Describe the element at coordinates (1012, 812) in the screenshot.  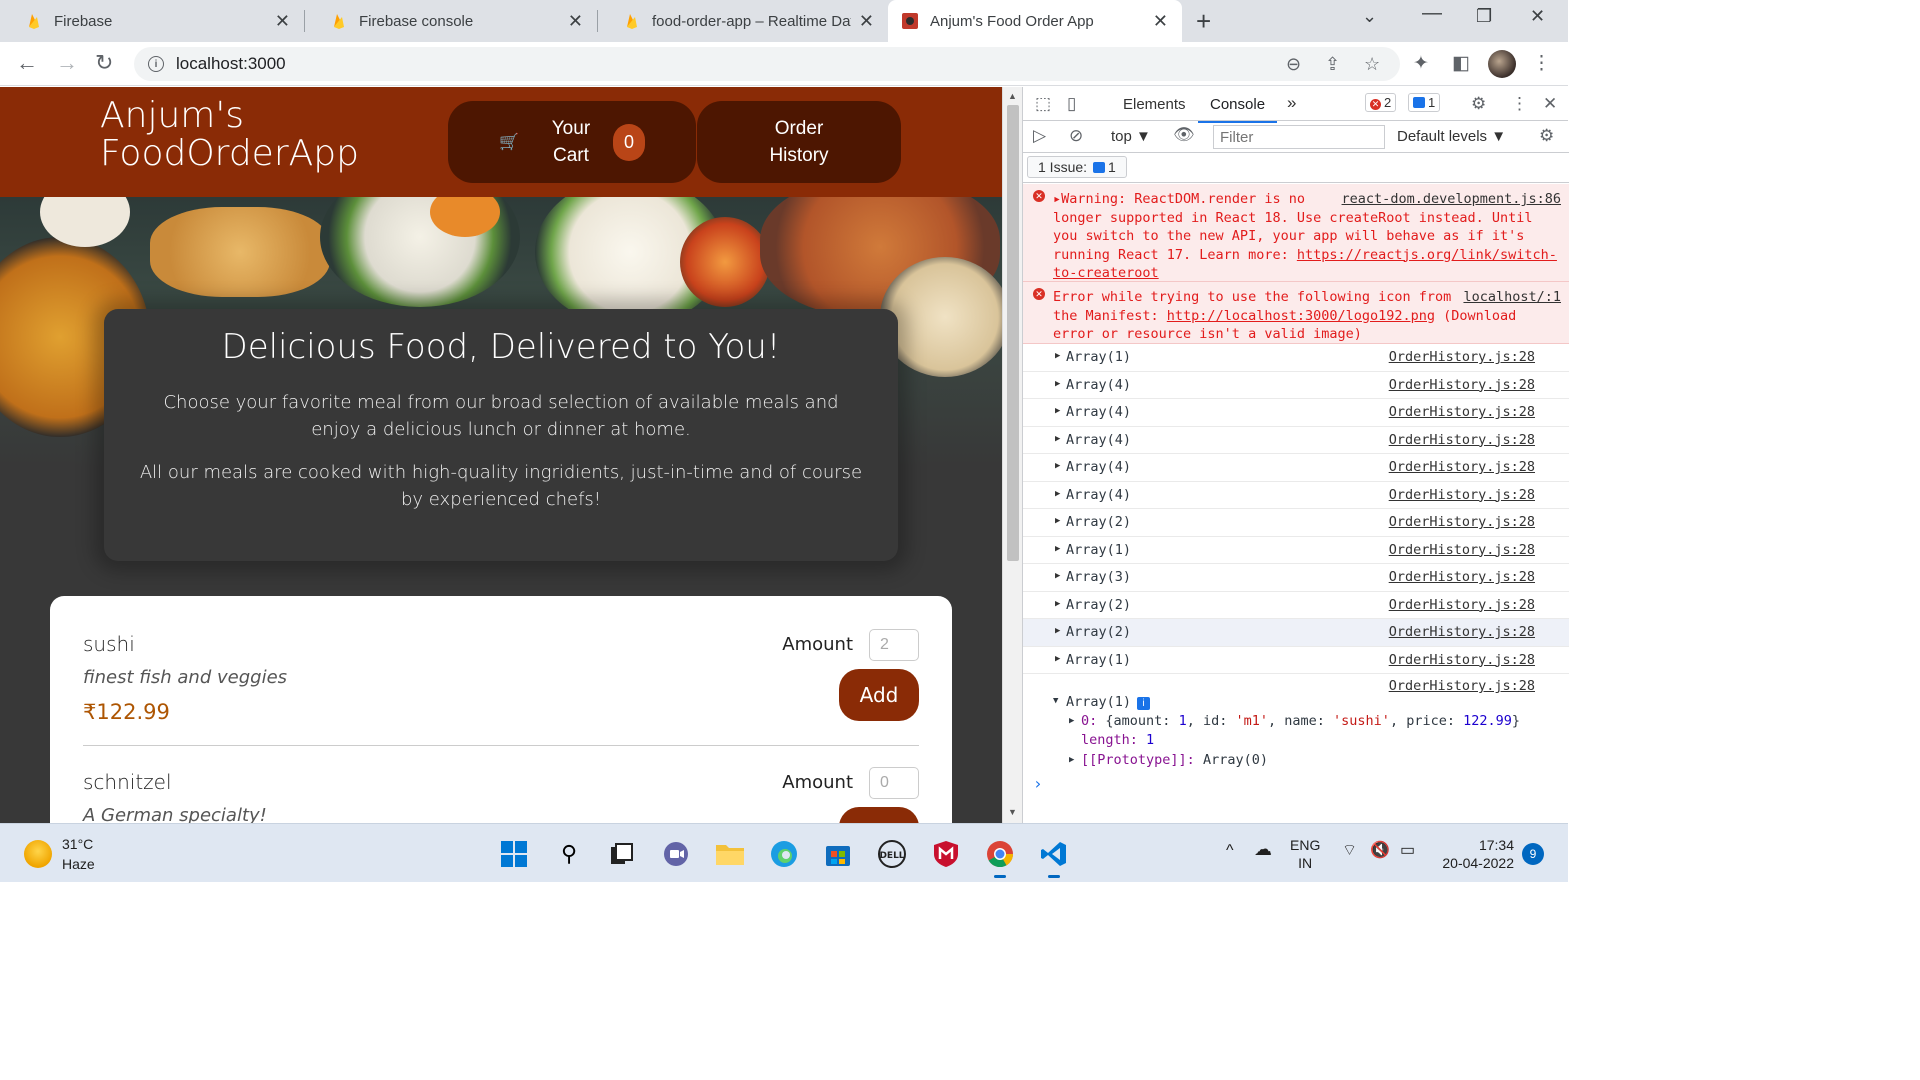
I see `scroll-down-icon: ▼` at that location.